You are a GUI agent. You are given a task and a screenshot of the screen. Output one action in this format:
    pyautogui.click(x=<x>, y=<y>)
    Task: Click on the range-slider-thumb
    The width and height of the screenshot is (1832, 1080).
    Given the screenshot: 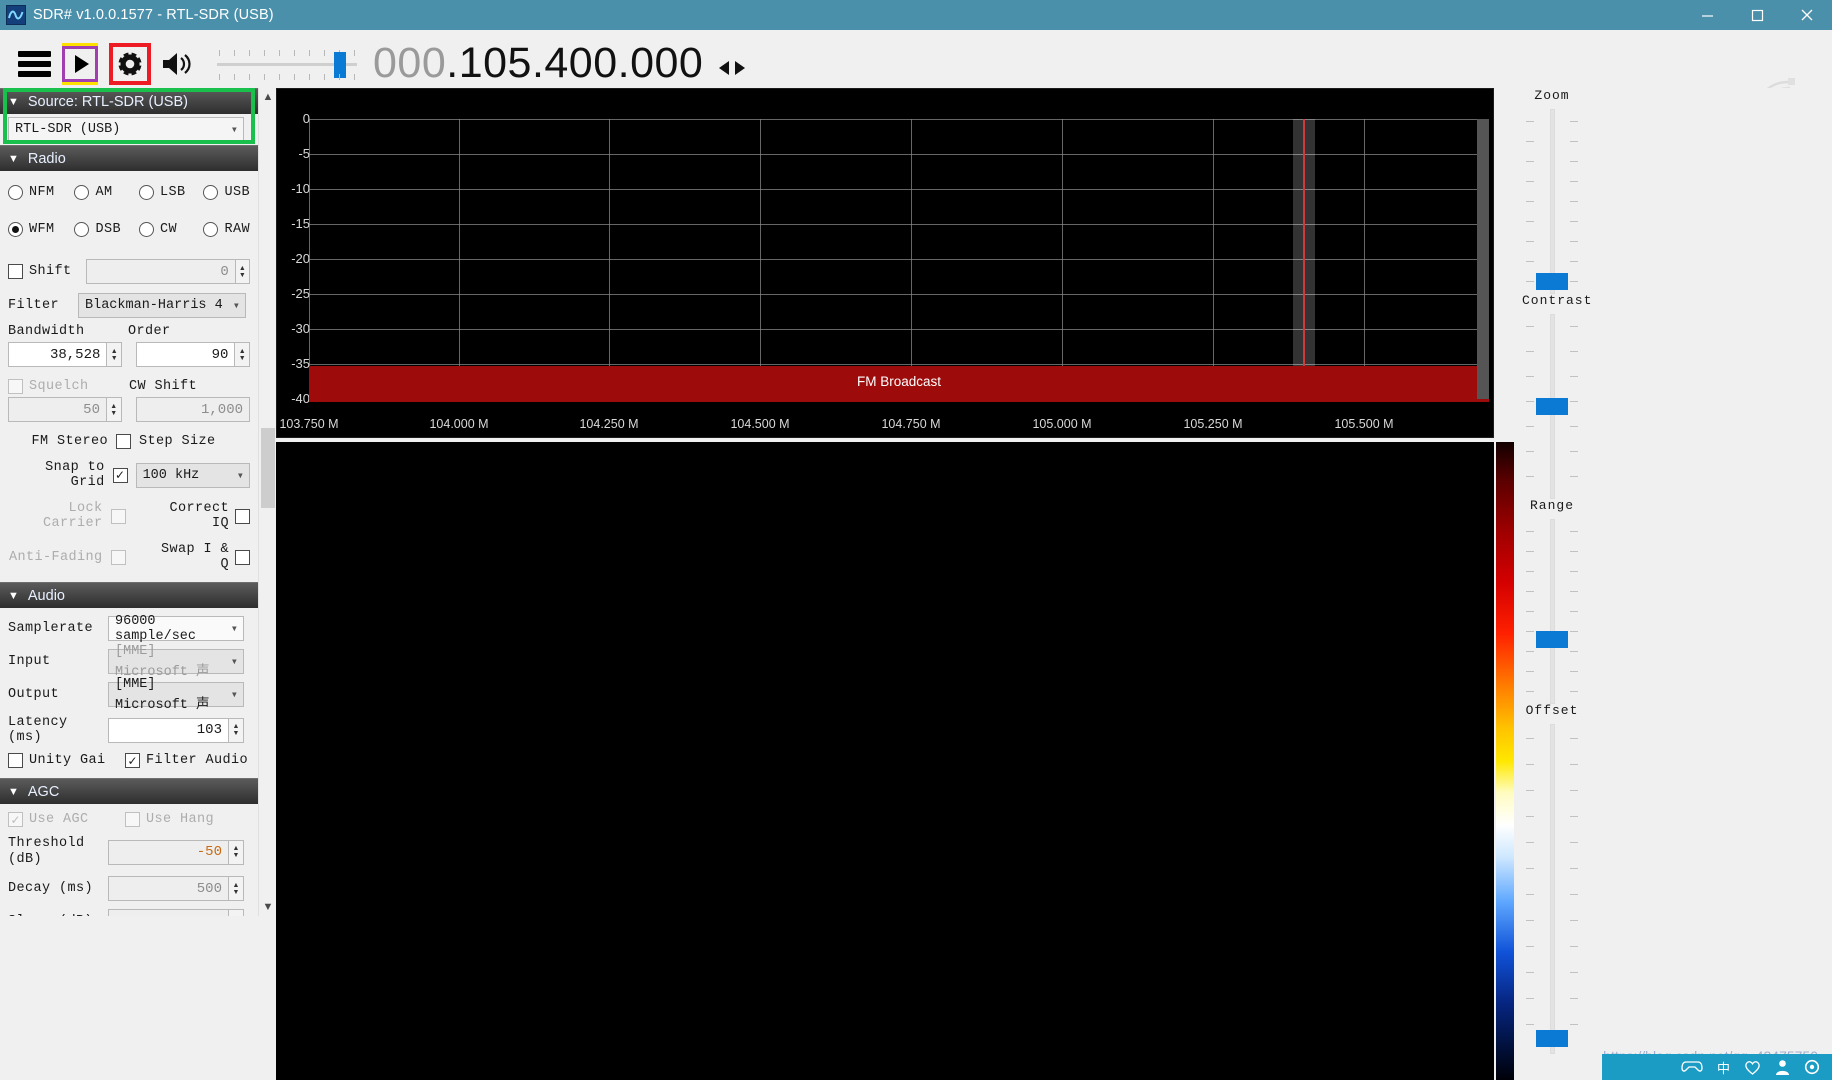 What is the action you would take?
    pyautogui.click(x=1552, y=639)
    